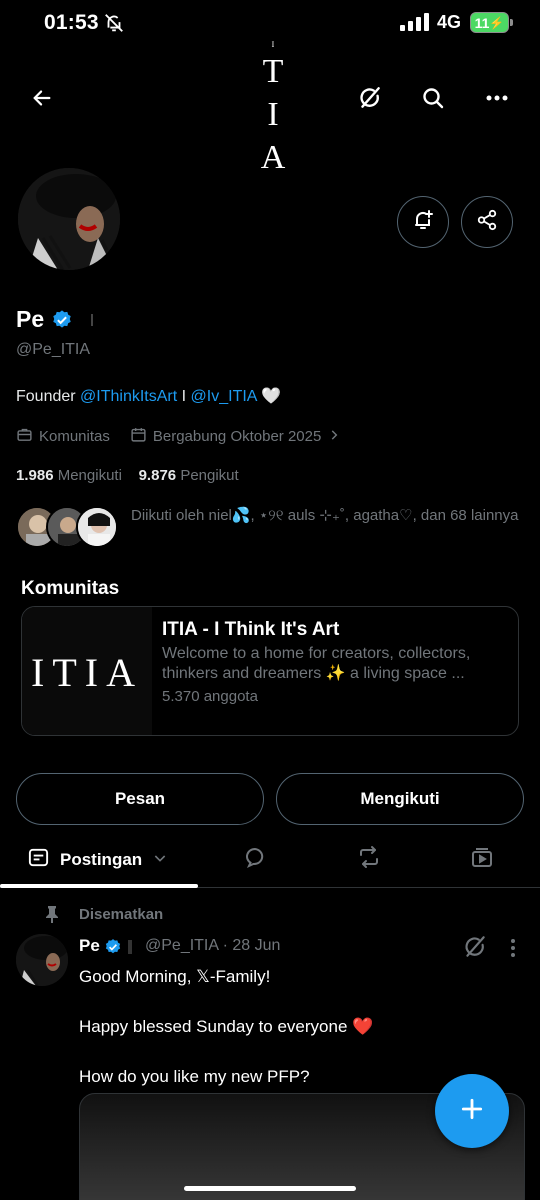 Image resolution: width=540 pixels, height=1200 pixels. I want to click on signal-icon, so click(415, 24).